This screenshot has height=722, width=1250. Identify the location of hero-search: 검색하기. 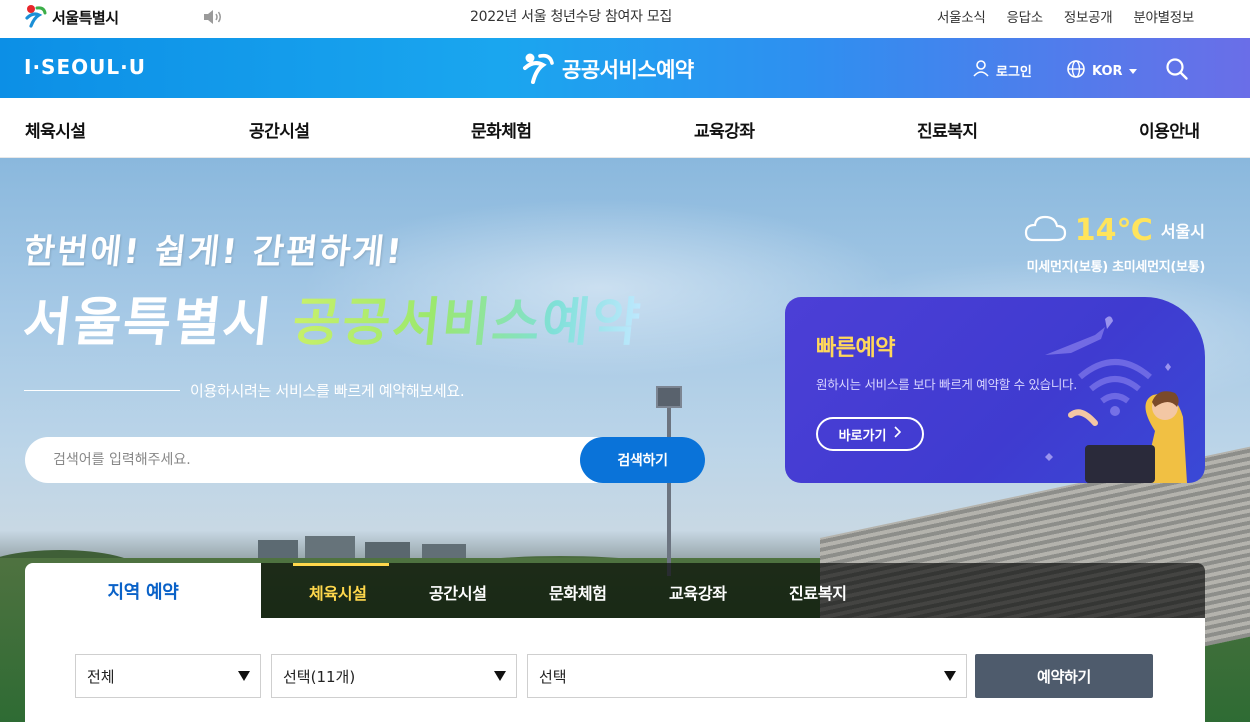
(365, 460).